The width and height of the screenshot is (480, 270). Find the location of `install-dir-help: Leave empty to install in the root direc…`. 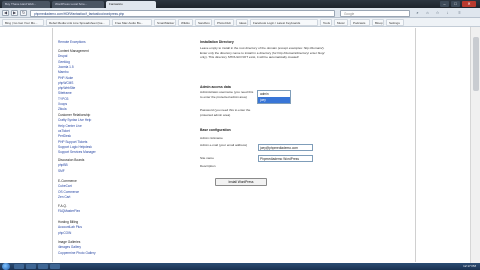

install-dir-help: Leave empty to install in the root direc… is located at coordinates (262, 53).